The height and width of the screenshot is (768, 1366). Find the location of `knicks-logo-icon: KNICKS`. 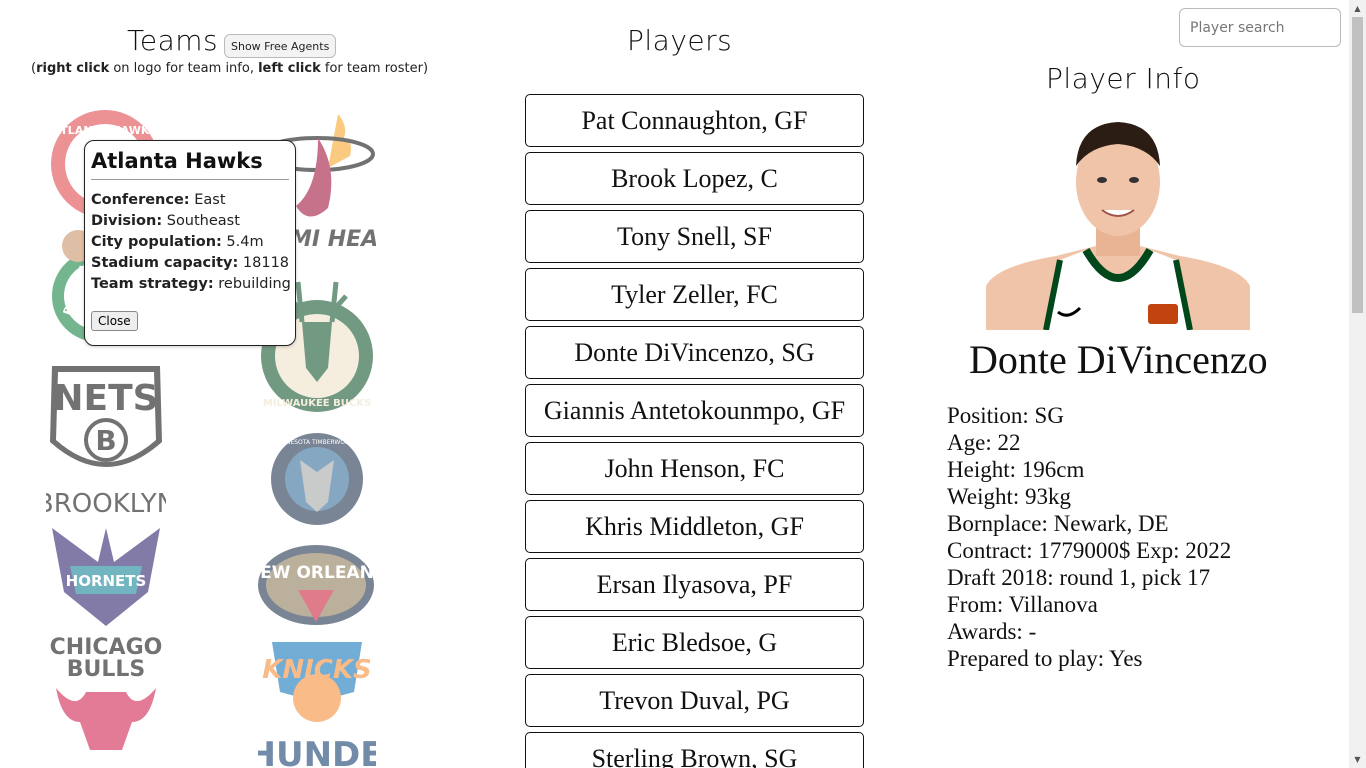

knicks-logo-icon: KNICKS is located at coordinates (317, 678).